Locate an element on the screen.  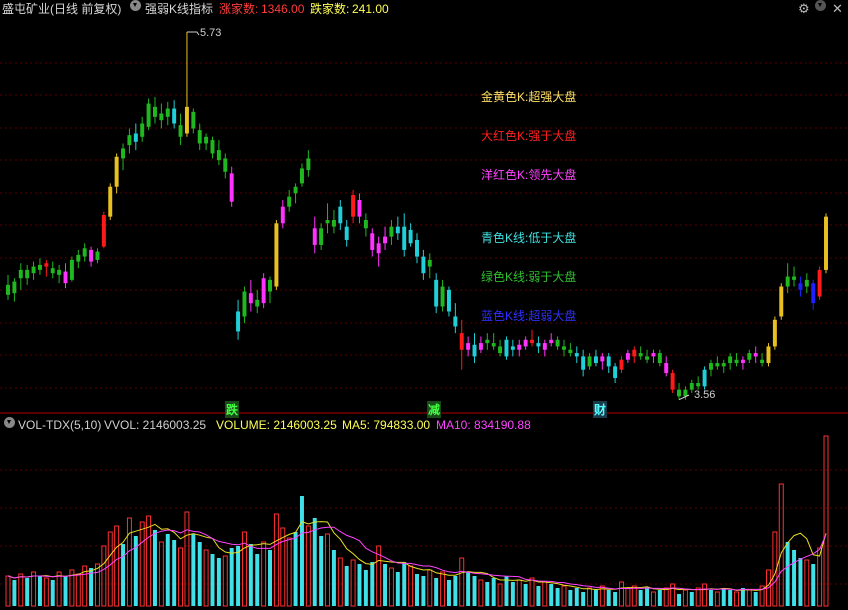
legend-magenta: 洋红色K:领先大盘 is located at coordinates (529, 175).